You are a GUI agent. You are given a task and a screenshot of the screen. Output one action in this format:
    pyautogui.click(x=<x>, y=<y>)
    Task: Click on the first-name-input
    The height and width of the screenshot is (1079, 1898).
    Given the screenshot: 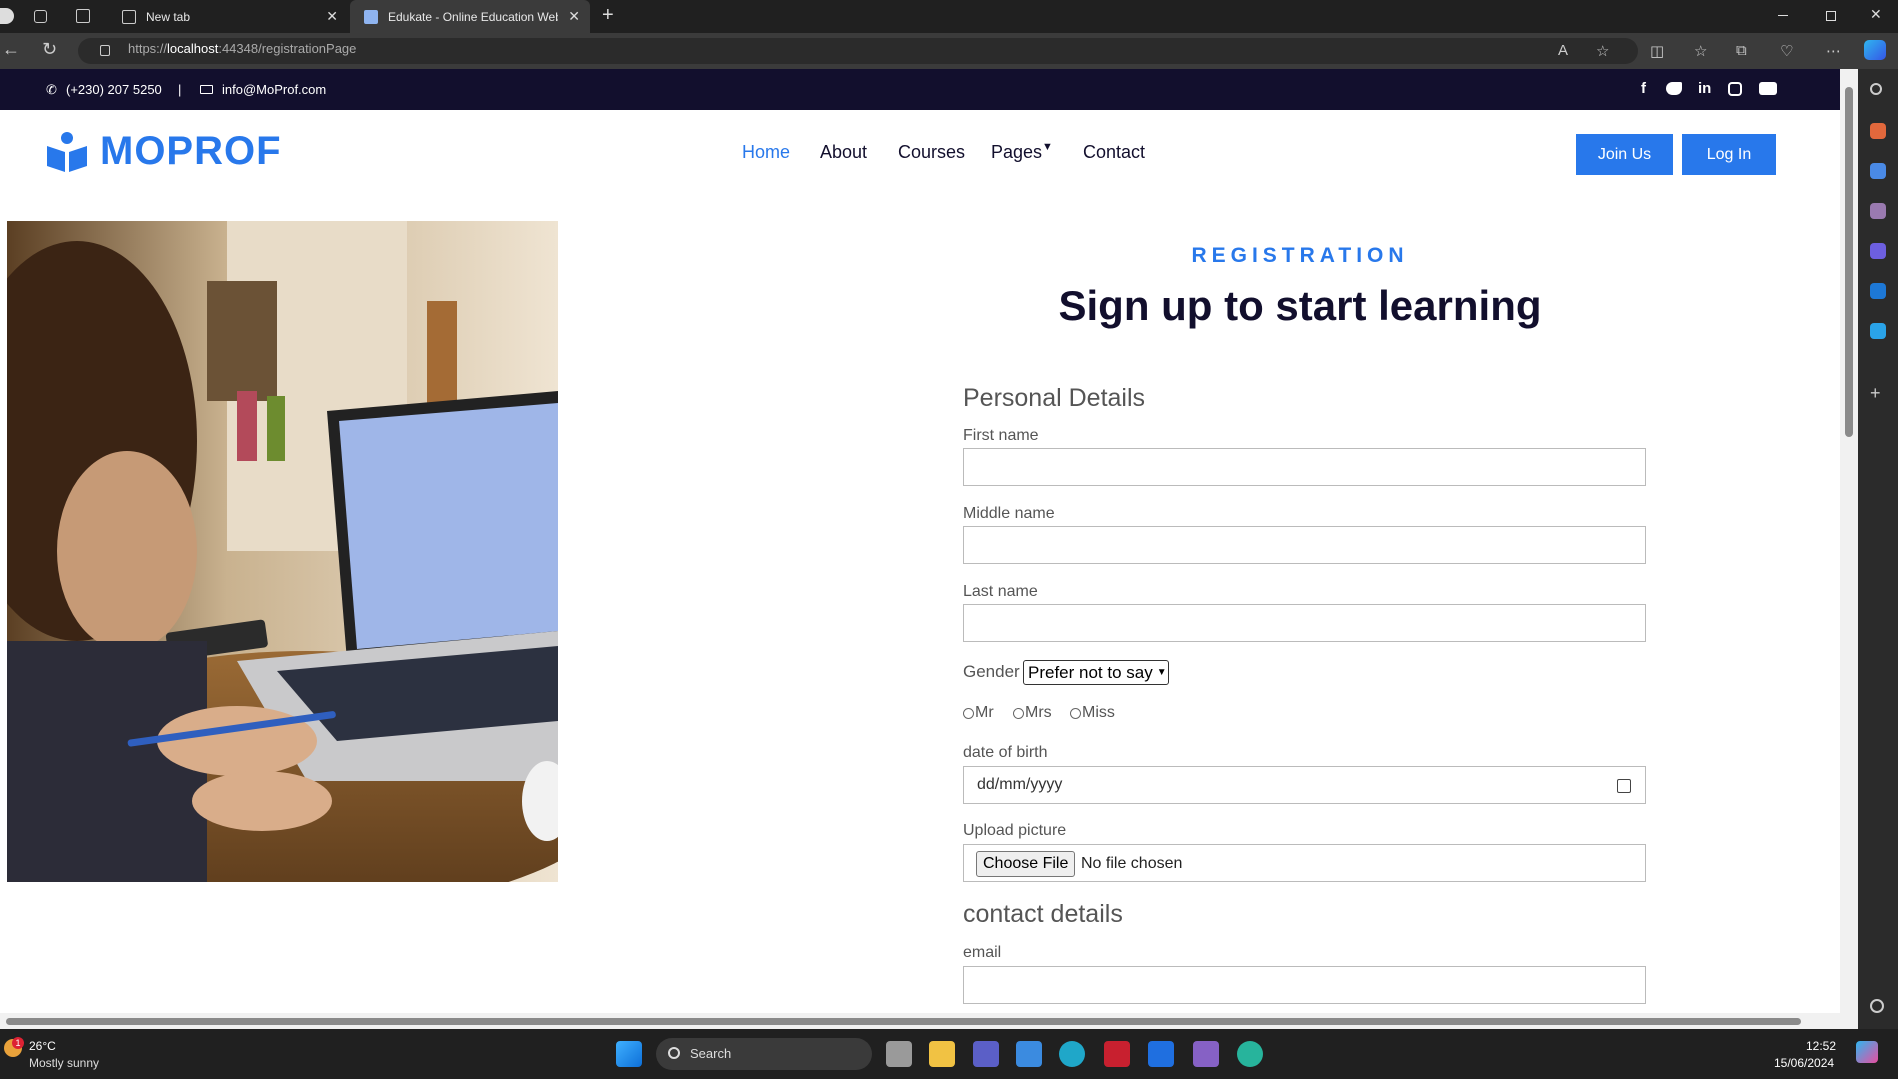 What is the action you would take?
    pyautogui.click(x=1304, y=467)
    